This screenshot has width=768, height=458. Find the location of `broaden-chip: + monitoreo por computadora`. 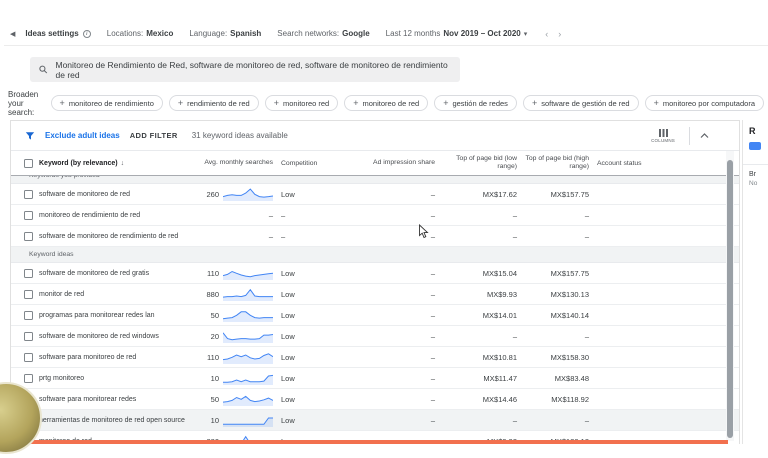

broaden-chip: + monitoreo por computadora is located at coordinates (704, 103).